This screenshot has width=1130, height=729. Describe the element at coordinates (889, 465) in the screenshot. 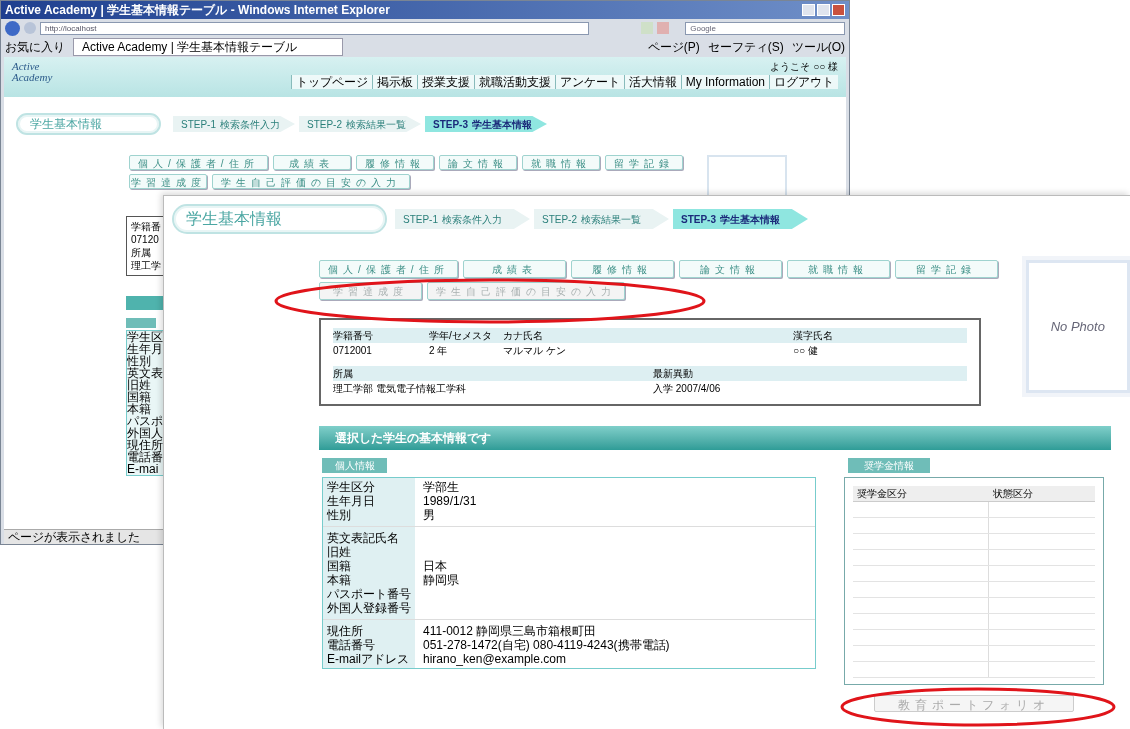

I see `section-heading: 奨学金情報` at that location.